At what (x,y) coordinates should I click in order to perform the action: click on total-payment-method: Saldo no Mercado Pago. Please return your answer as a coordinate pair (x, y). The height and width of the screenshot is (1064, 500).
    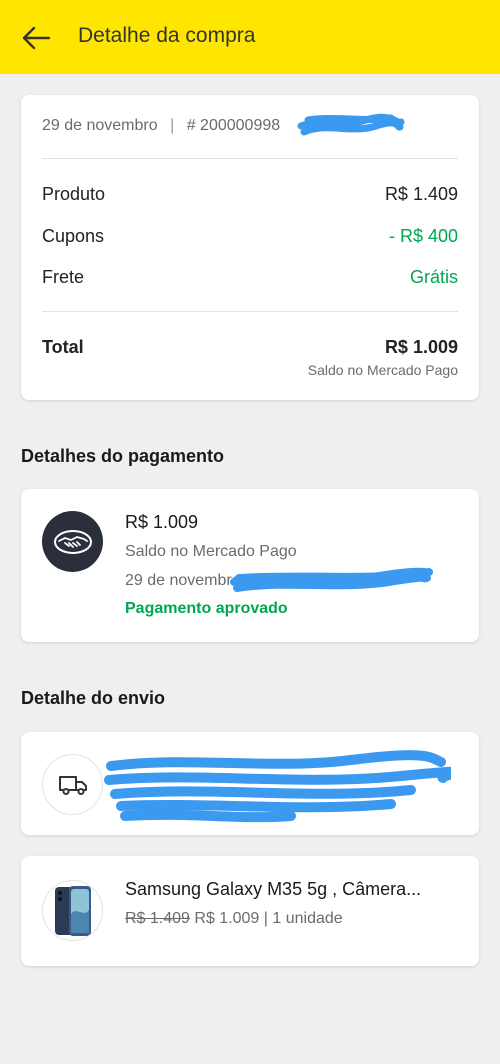
    Looking at the image, I should click on (382, 370).